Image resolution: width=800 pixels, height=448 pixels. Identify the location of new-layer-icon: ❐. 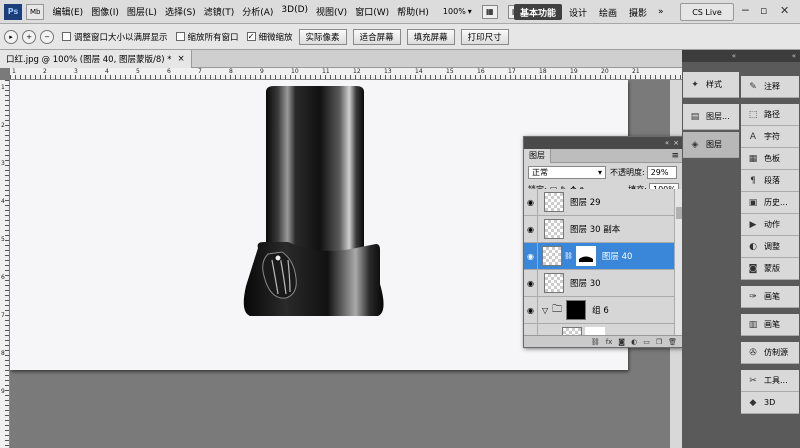
(659, 342).